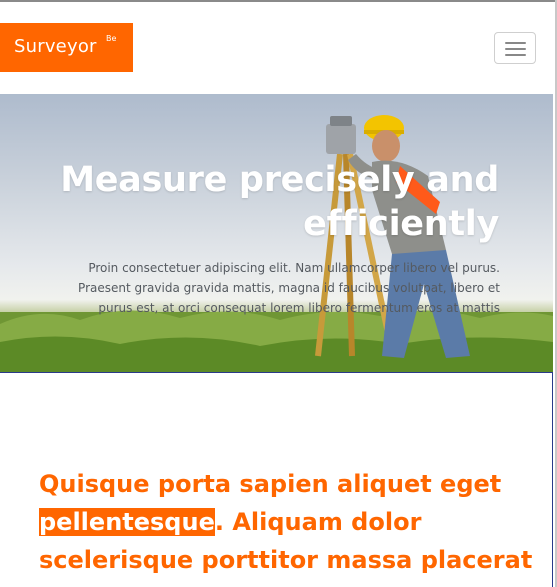  What do you see at coordinates (279, 202) in the screenshot?
I see `hero-title: Measure precisely and efficiently` at bounding box center [279, 202].